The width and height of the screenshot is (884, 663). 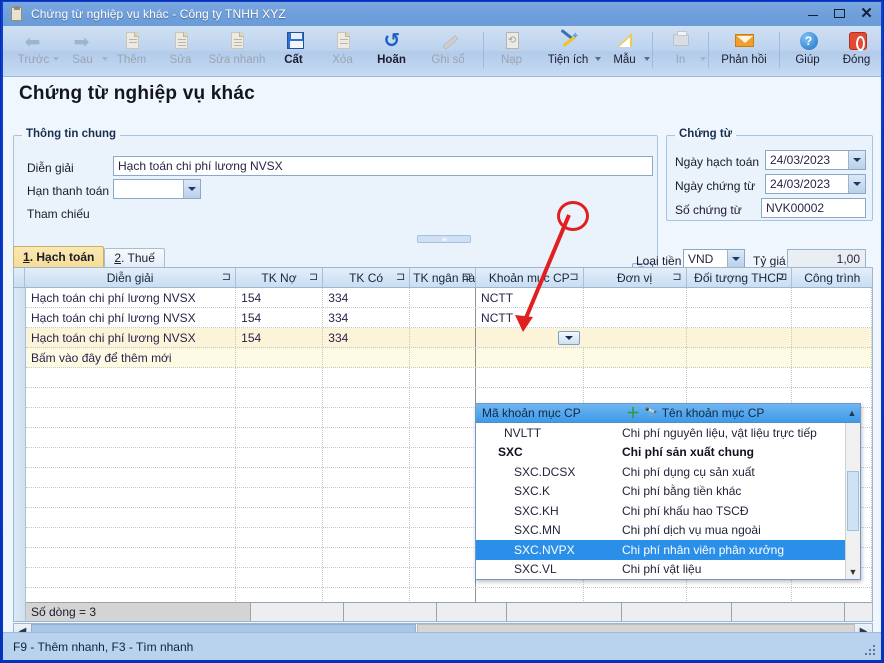 What do you see at coordinates (660, 472) in the screenshot?
I see `list-item: SXC.DCSX Chi phí dụng cụ sản xuất` at bounding box center [660, 472].